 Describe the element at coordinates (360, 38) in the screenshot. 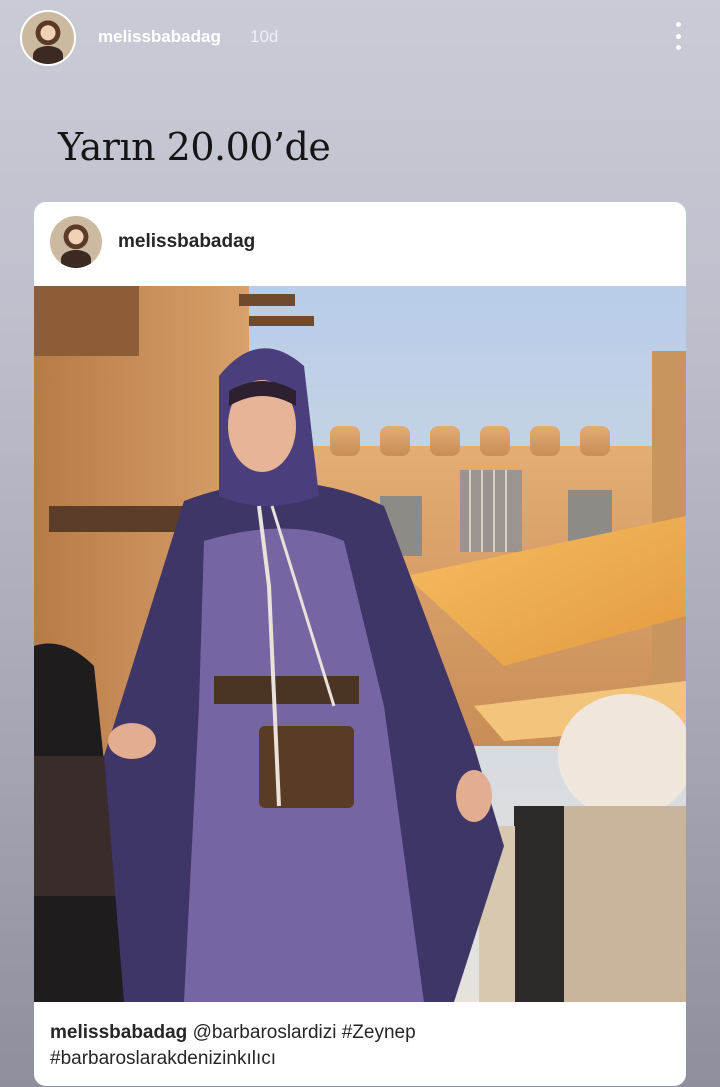

I see `story-header: melissbabadag 10d` at that location.